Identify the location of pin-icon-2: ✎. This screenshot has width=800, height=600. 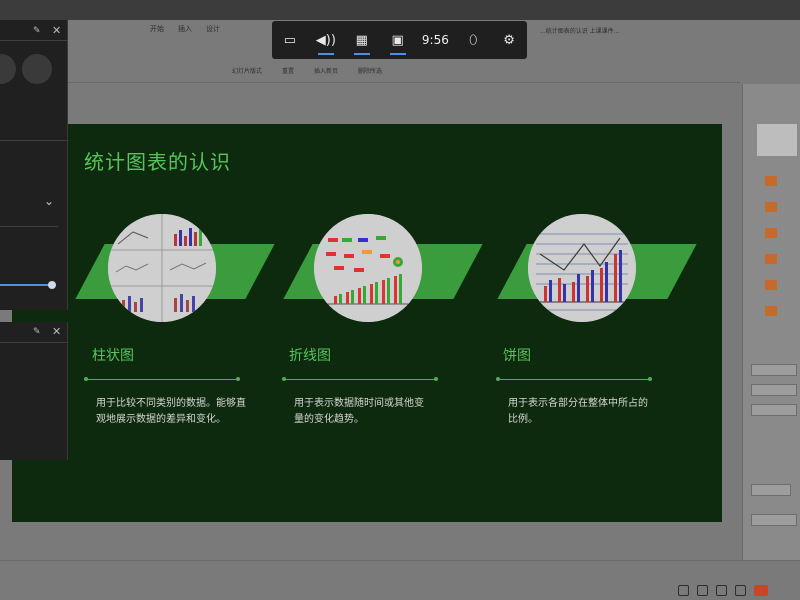
(37, 332).